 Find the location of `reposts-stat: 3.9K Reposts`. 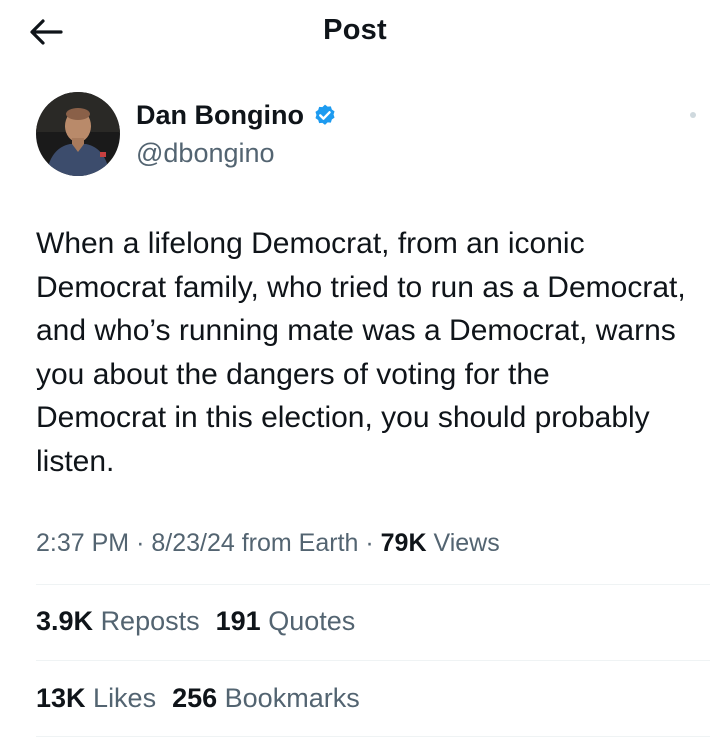

reposts-stat: 3.9K Reposts is located at coordinates (118, 621).